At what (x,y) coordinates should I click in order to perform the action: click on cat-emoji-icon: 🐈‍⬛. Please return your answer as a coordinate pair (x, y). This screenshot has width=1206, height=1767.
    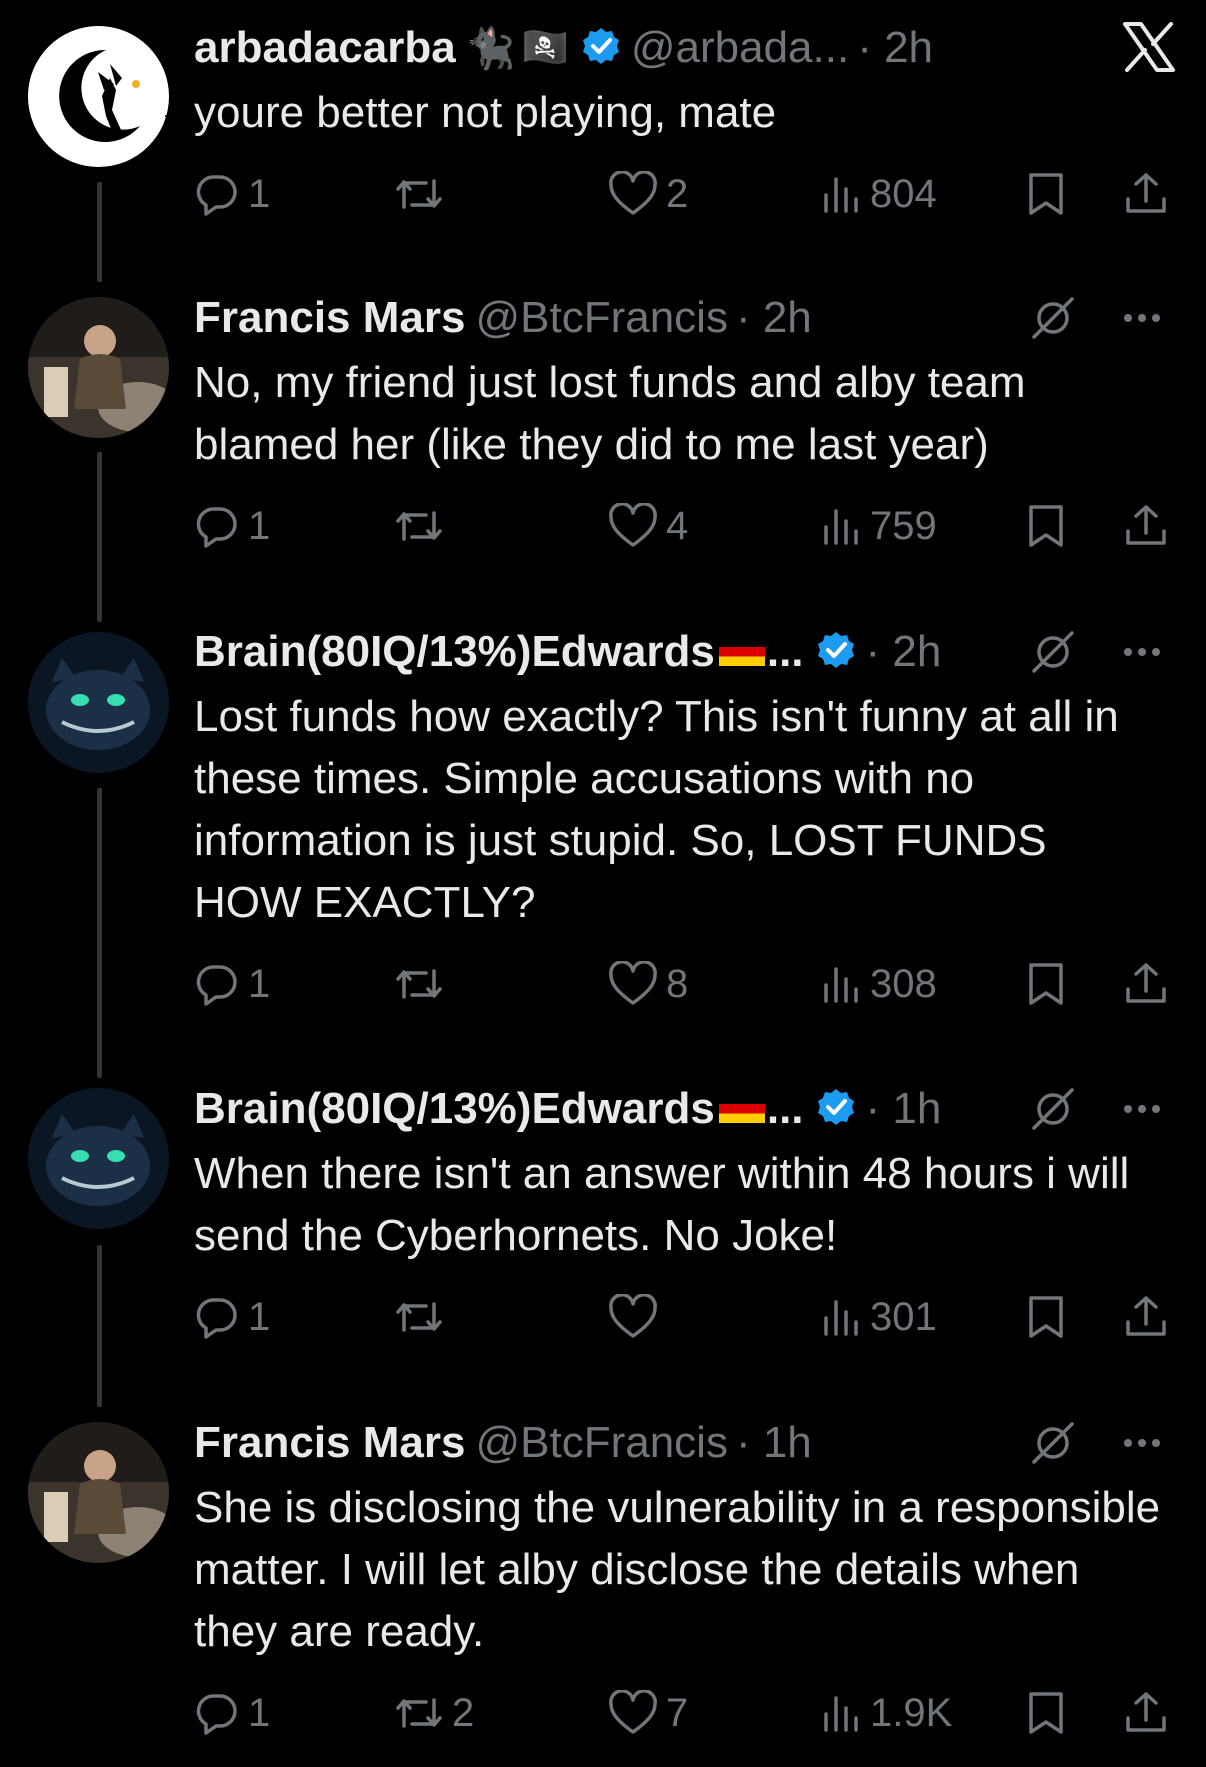
    Looking at the image, I should click on (490, 48).